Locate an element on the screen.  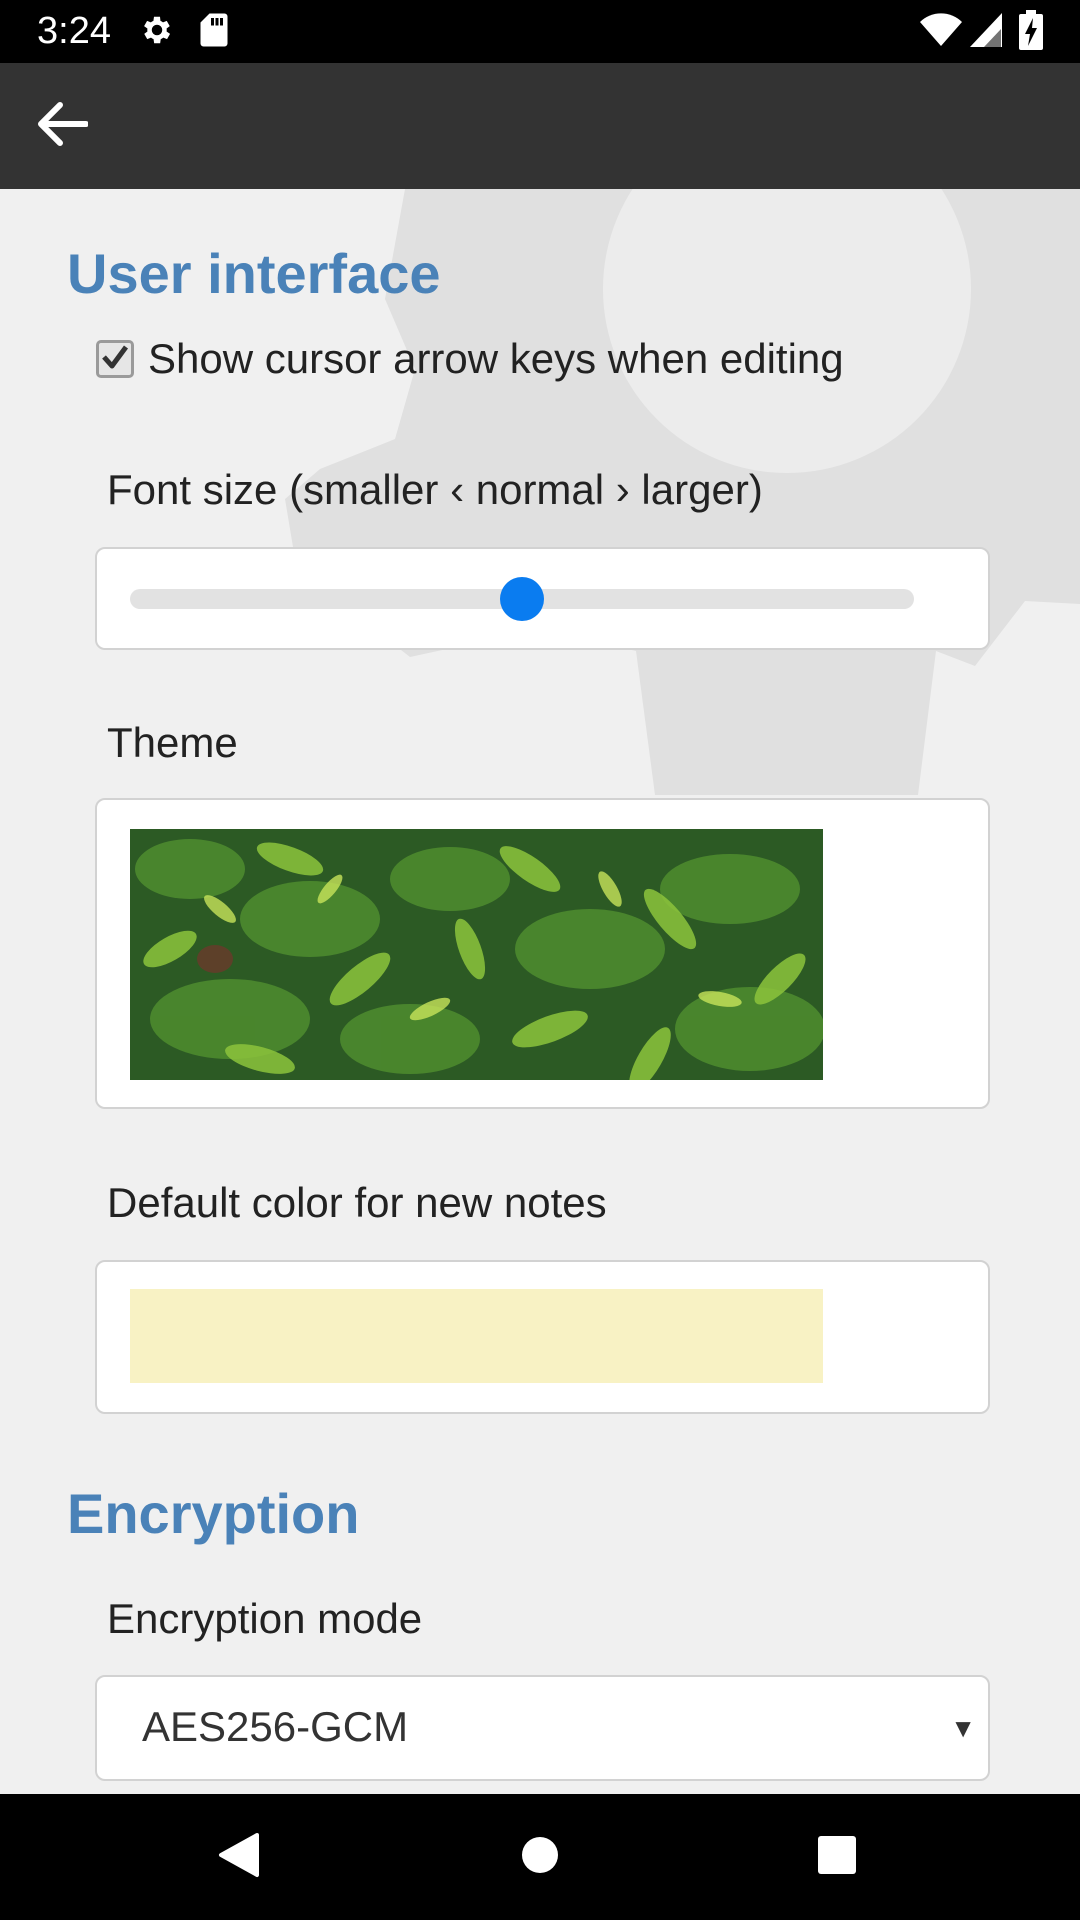
home-circle-icon is located at coordinates (540, 1857).